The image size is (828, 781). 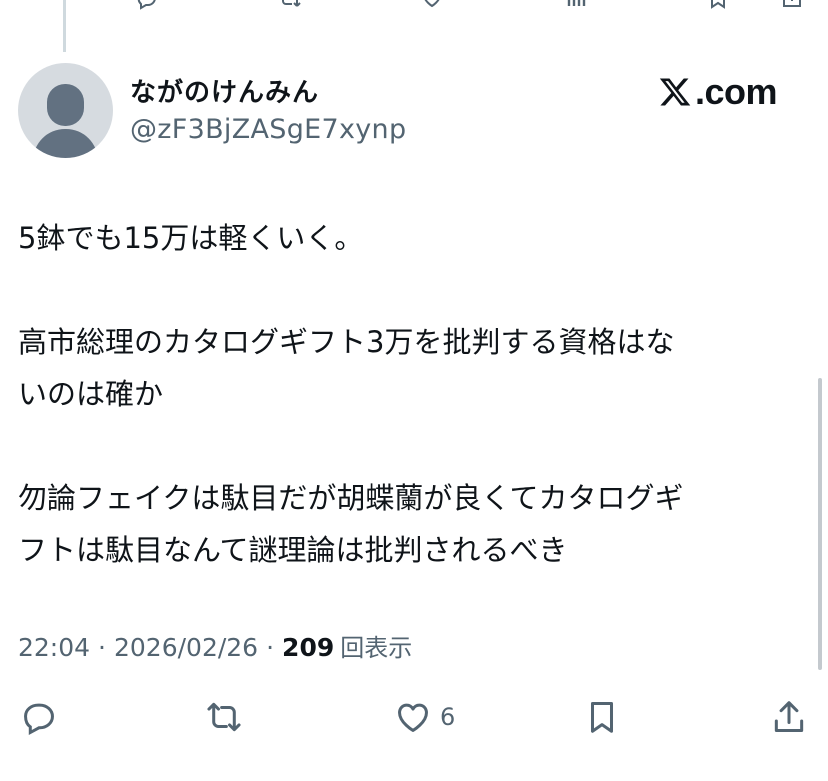 I want to click on author-handle: @zF3BjZASgE7xynp, so click(x=268, y=129).